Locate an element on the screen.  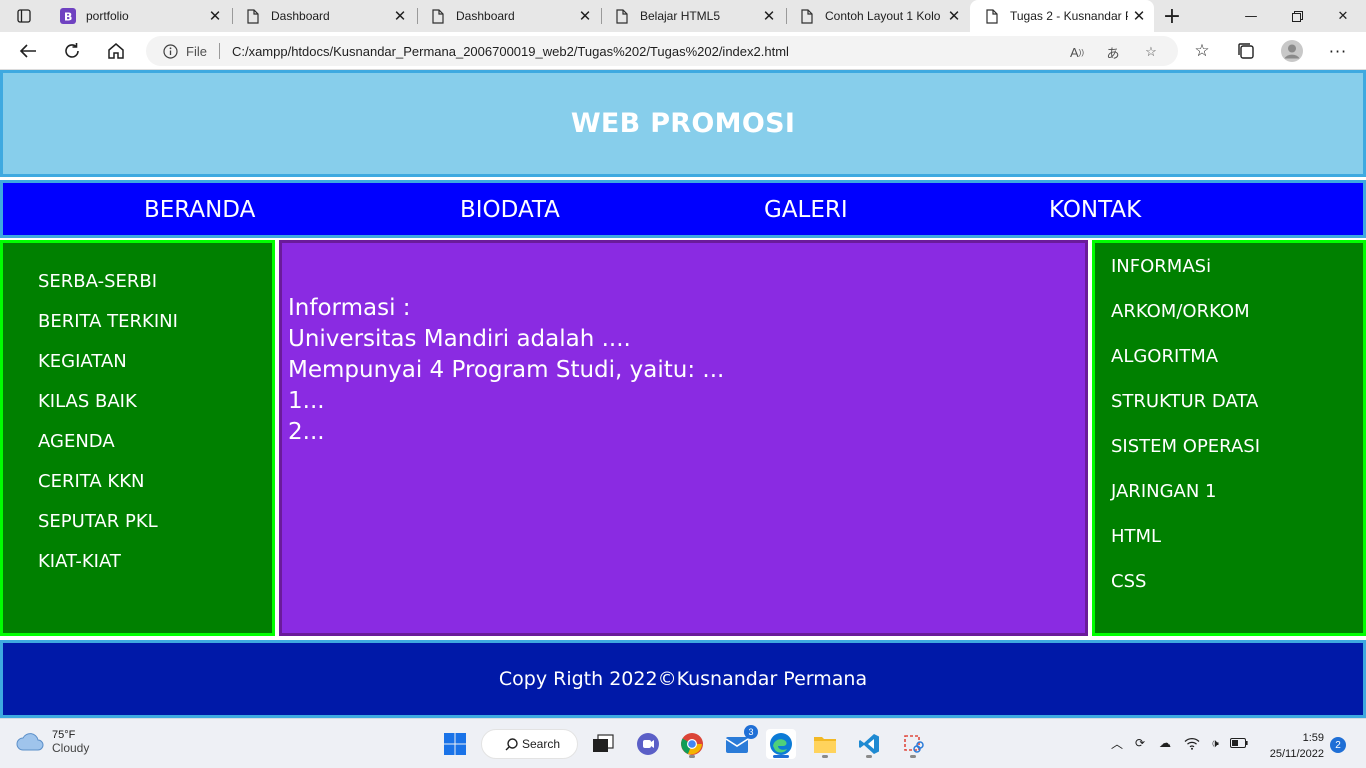
tab-dashboard-2: Dashboard ✕ is located at coordinates (508, 16).